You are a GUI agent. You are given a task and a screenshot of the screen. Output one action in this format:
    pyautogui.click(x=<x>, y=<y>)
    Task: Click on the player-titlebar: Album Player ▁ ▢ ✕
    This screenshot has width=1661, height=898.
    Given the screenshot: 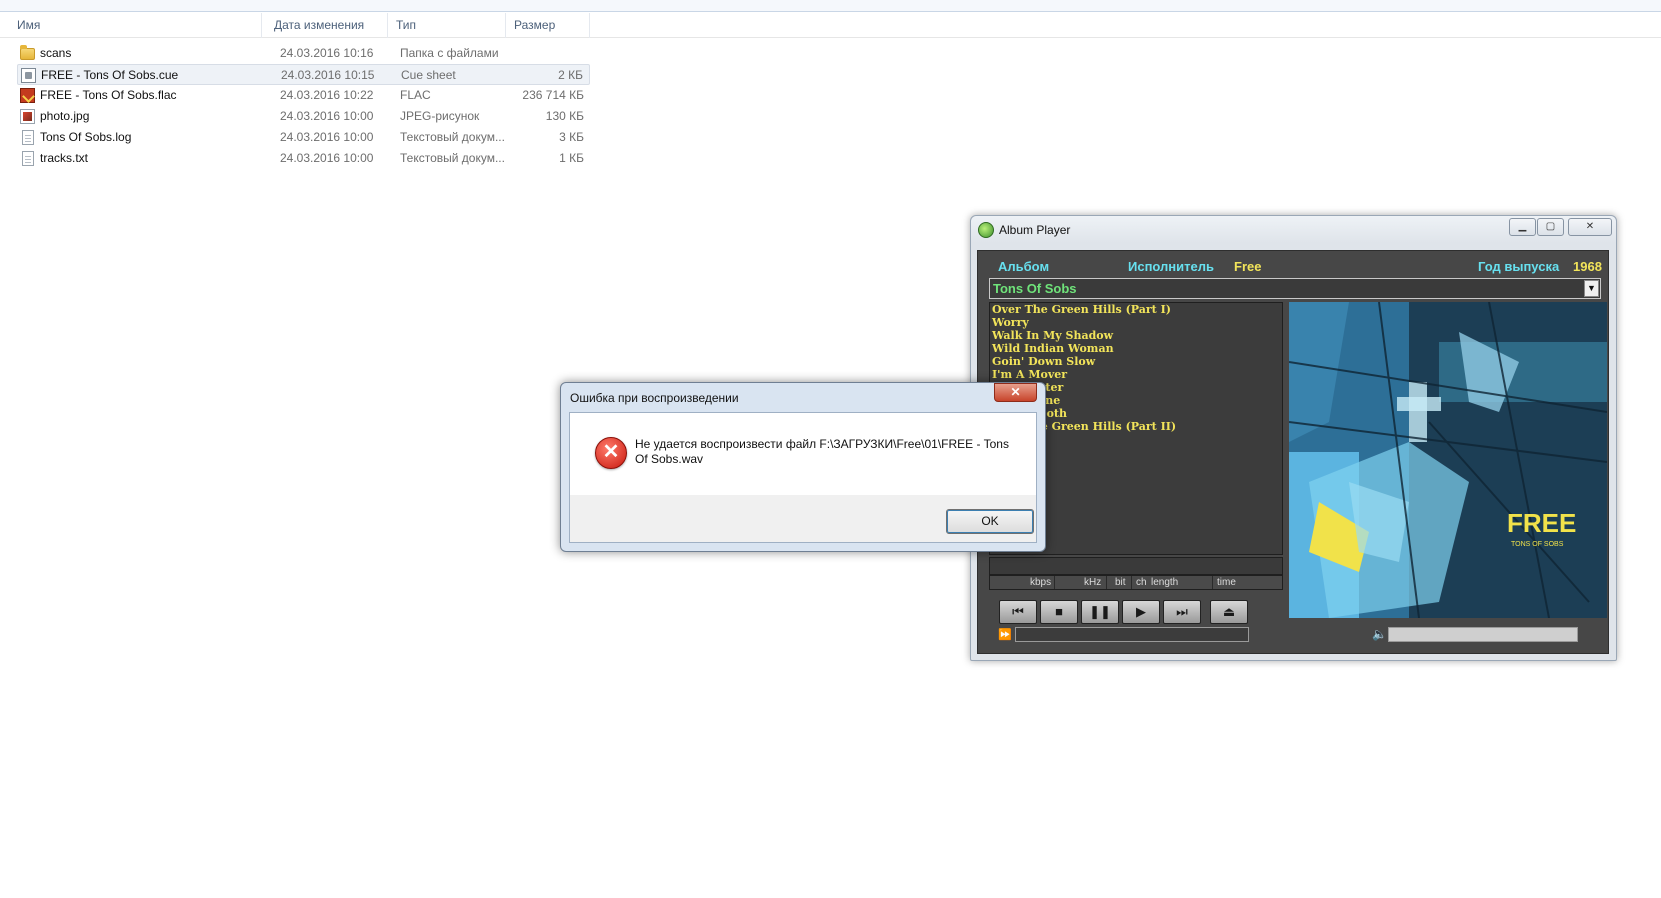 What is the action you would take?
    pyautogui.click(x=1293, y=229)
    